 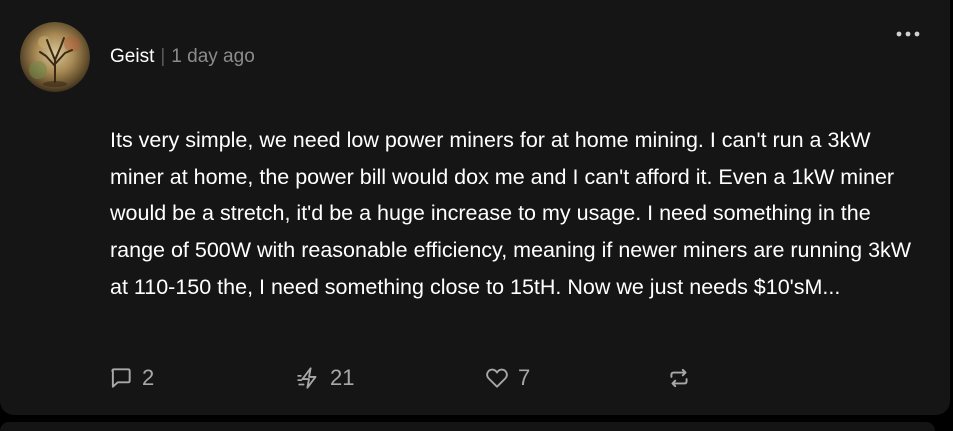 What do you see at coordinates (307, 378) in the screenshot?
I see `zap-icon` at bounding box center [307, 378].